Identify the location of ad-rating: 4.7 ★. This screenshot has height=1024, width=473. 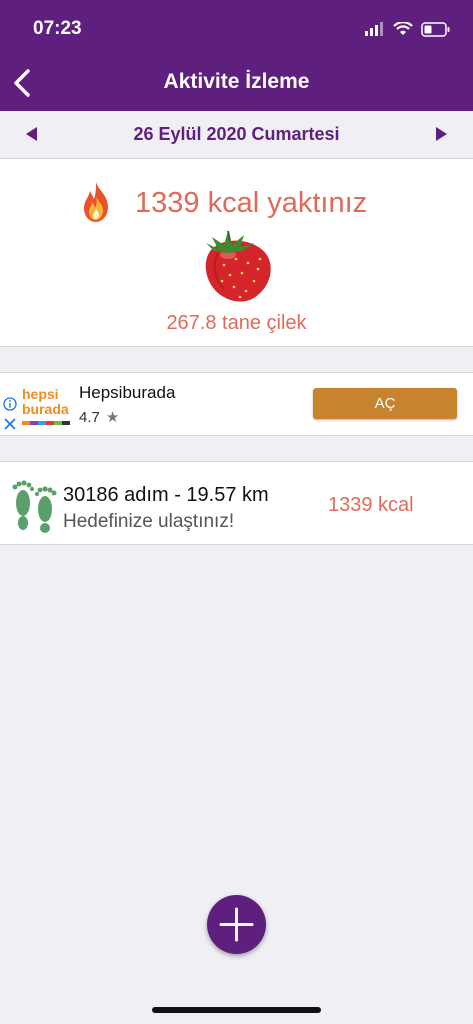
(99, 417).